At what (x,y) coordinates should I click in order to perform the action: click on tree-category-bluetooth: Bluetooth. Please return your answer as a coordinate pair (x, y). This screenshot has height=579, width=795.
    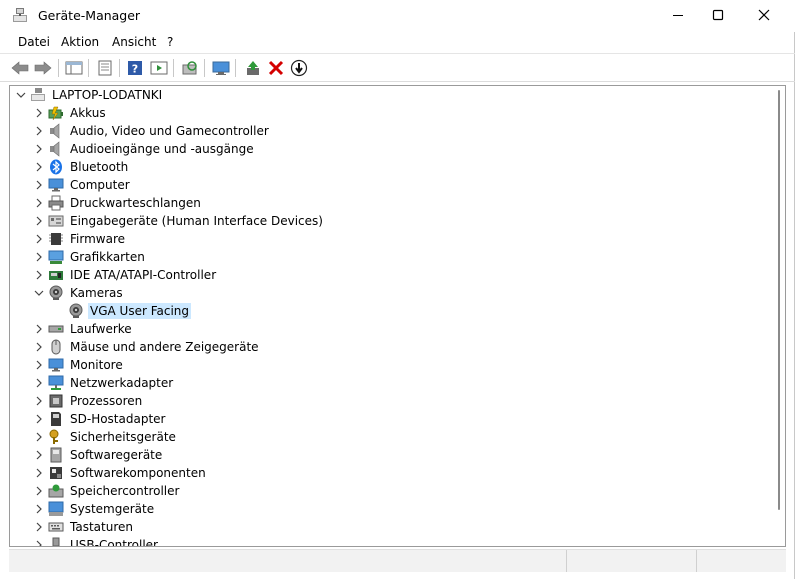
    Looking at the image, I should click on (81, 167).